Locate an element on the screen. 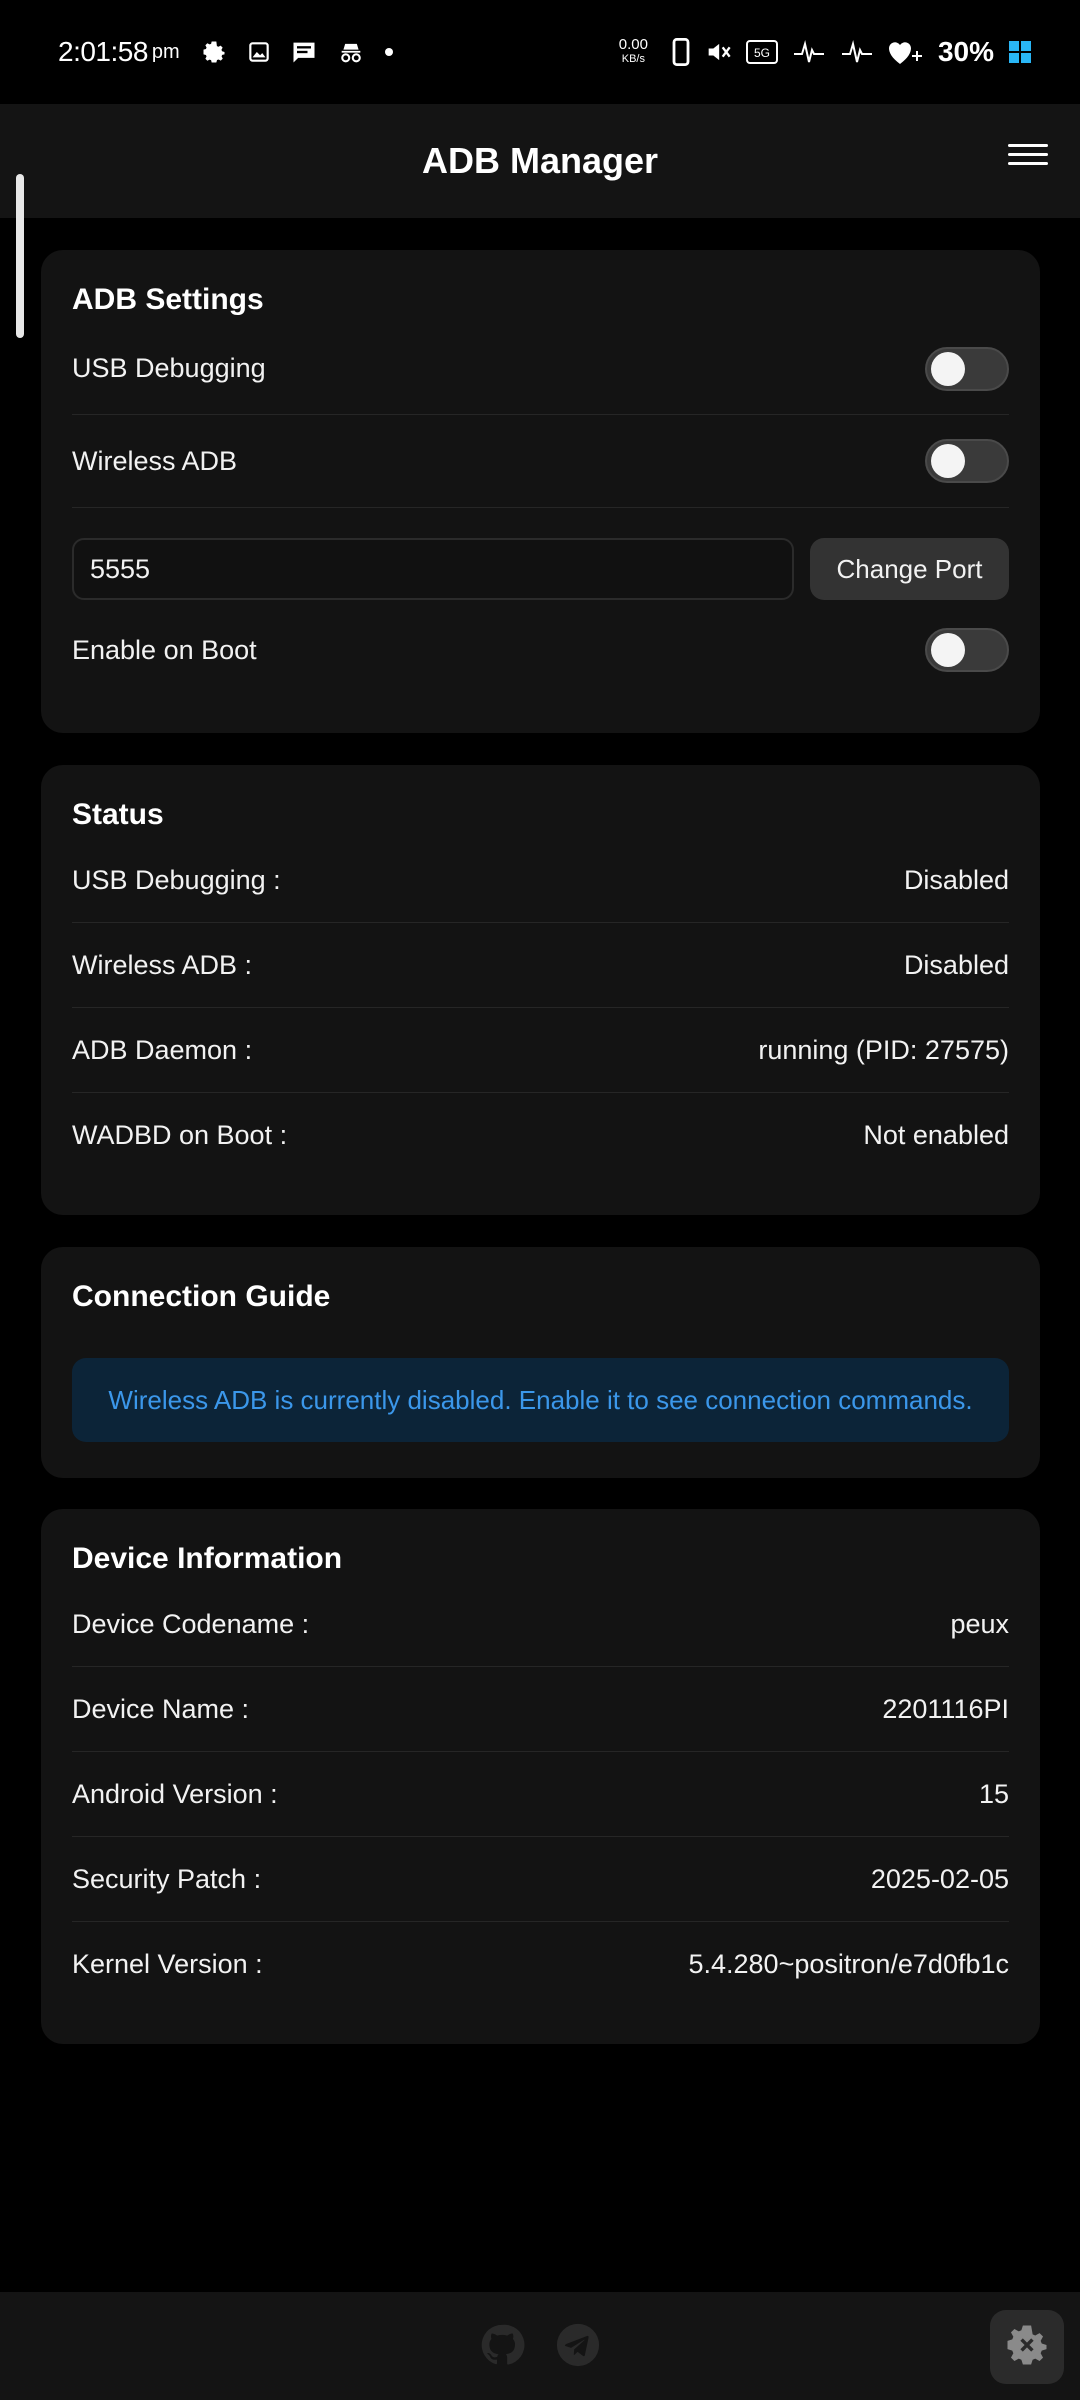  enable-on-boot-label: Enable on Boot is located at coordinates (164, 649).